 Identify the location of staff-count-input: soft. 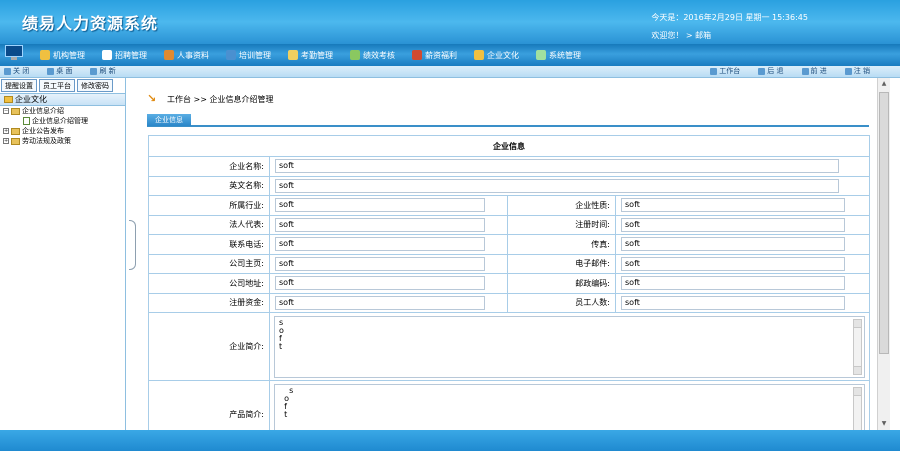
(733, 302).